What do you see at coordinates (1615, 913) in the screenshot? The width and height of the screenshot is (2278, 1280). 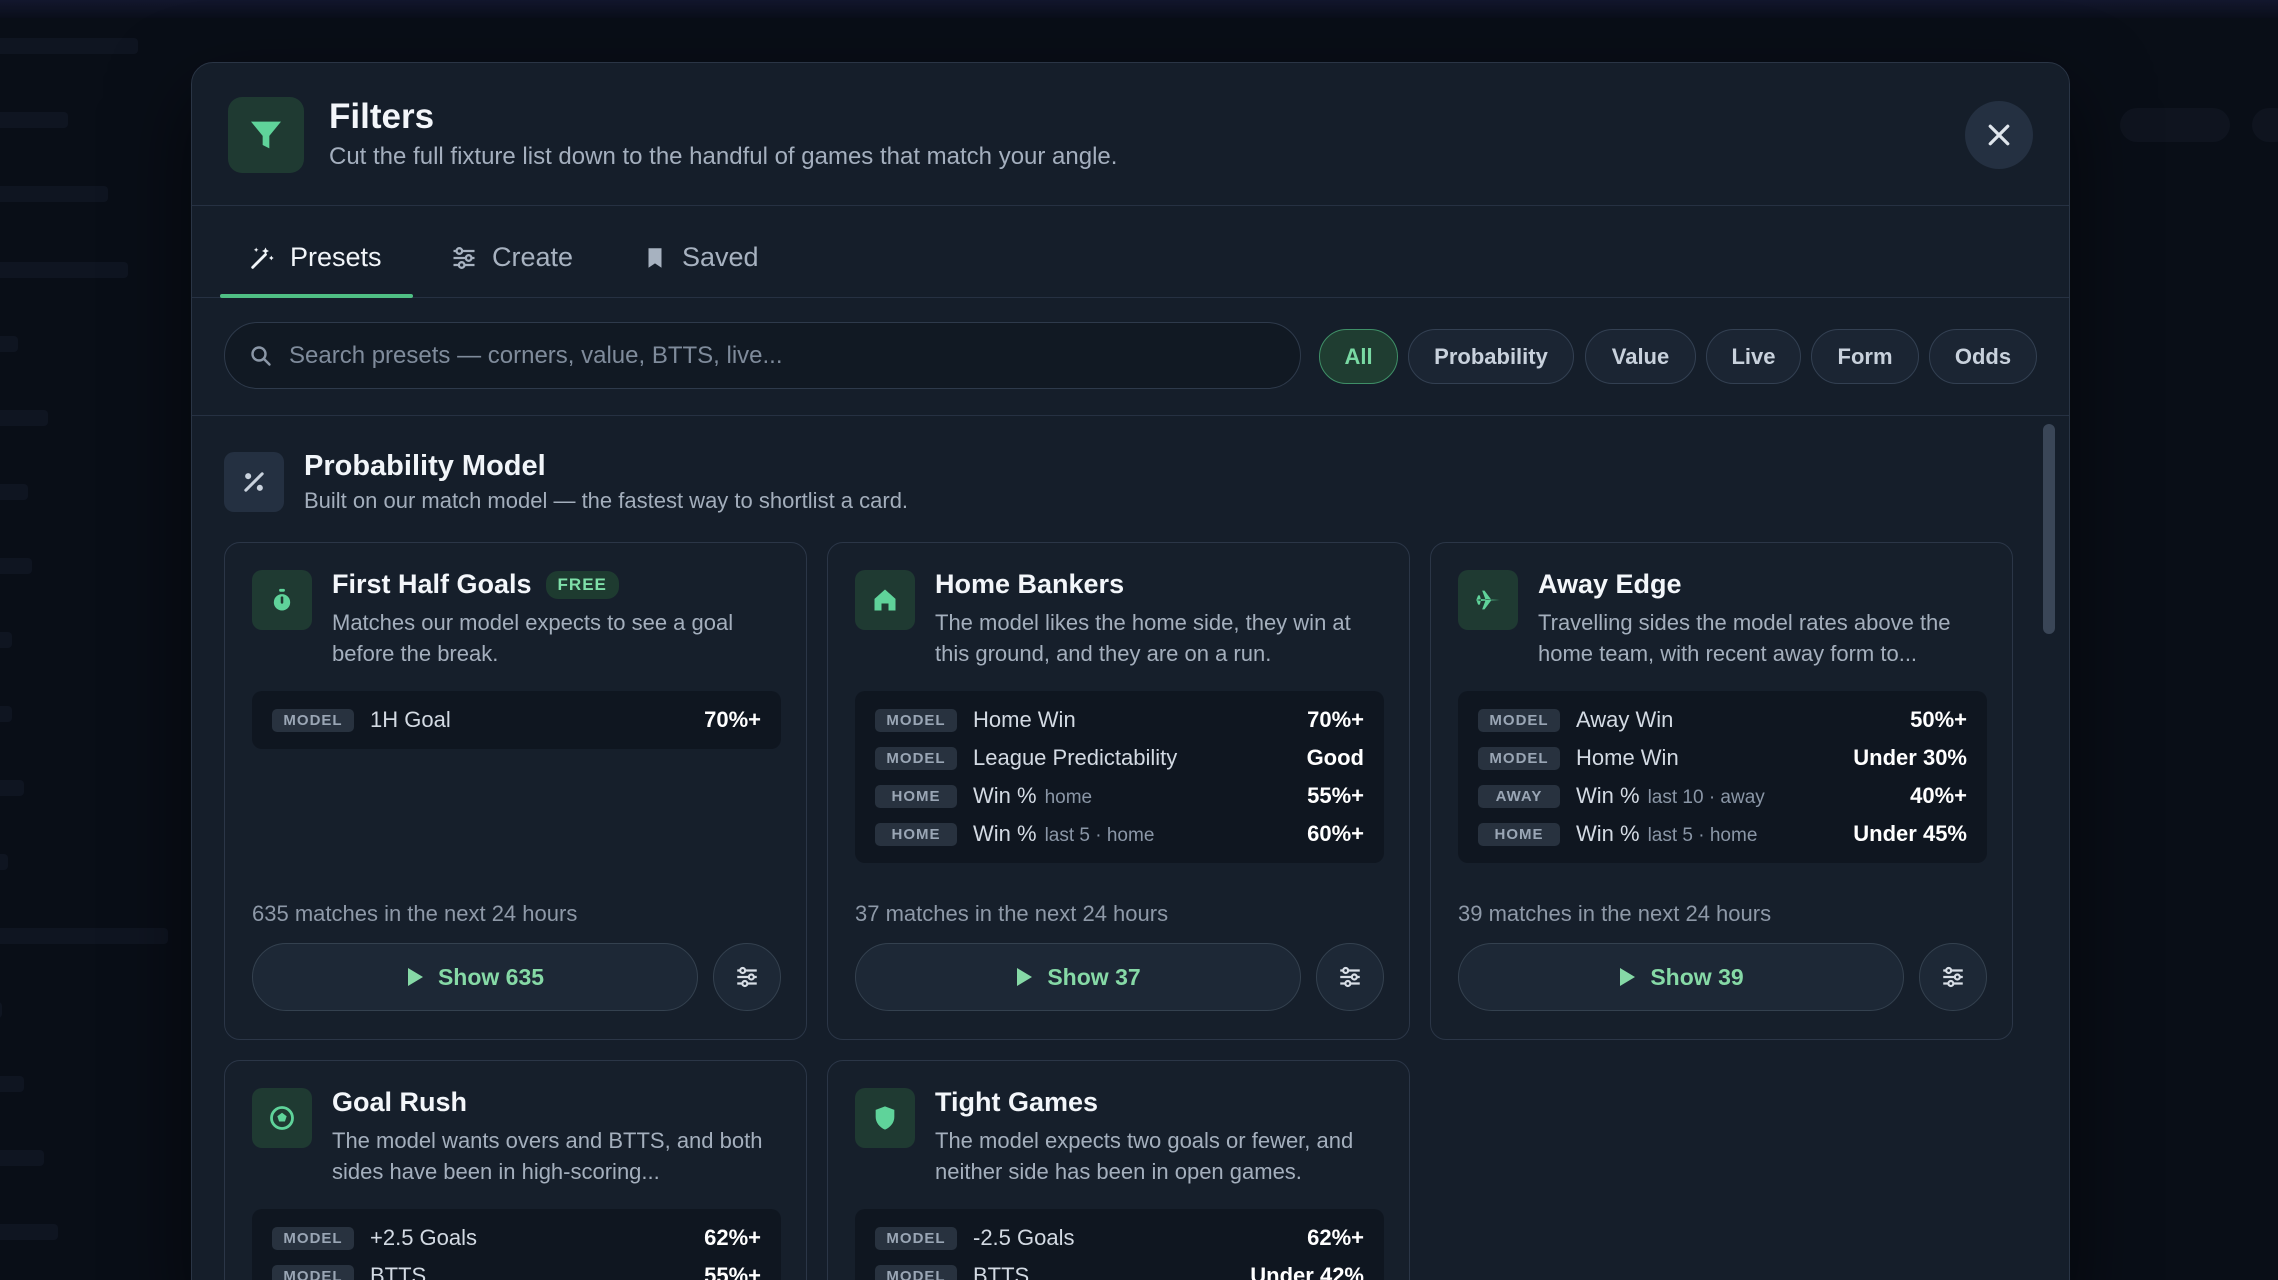 I see `match-count: 39 matches in the next 24 hours` at bounding box center [1615, 913].